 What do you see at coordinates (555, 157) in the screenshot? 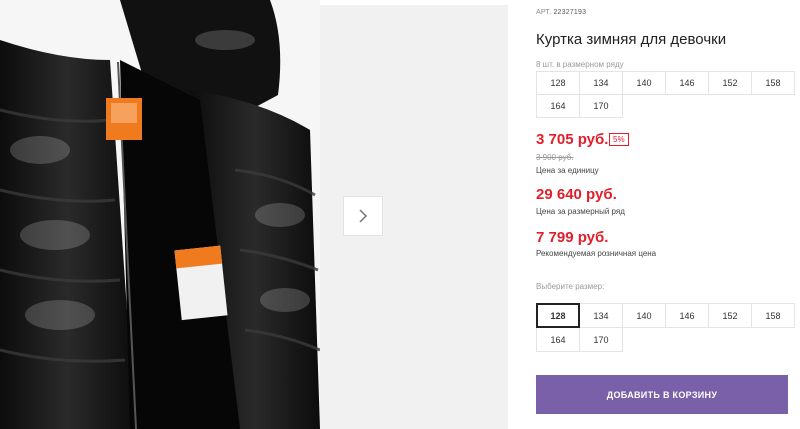
I see `old-price: 3 900 руб.` at bounding box center [555, 157].